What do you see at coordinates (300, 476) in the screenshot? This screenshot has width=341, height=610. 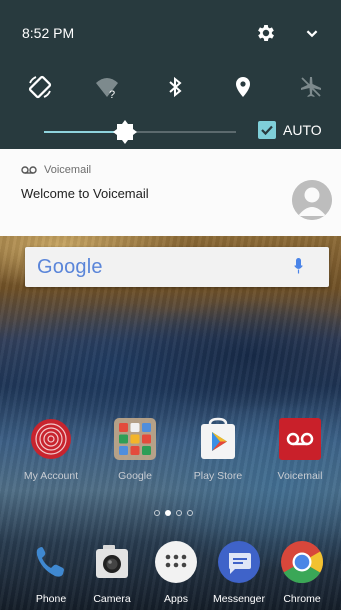 I see `app-label: Voicemail` at bounding box center [300, 476].